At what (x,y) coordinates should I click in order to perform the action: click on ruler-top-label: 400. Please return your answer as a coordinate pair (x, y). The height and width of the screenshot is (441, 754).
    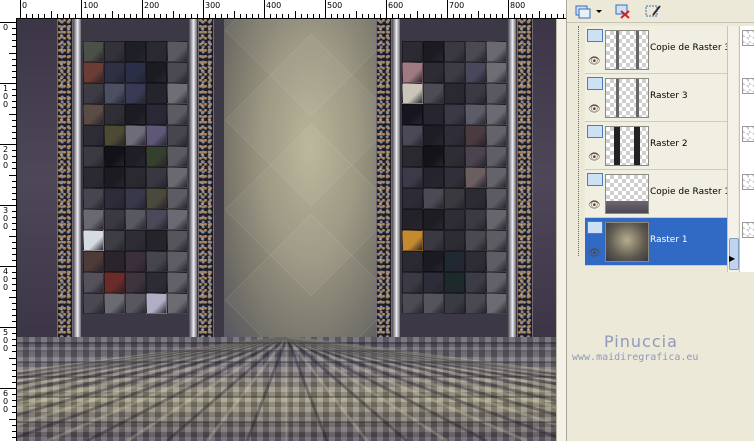
    Looking at the image, I should click on (274, 5).